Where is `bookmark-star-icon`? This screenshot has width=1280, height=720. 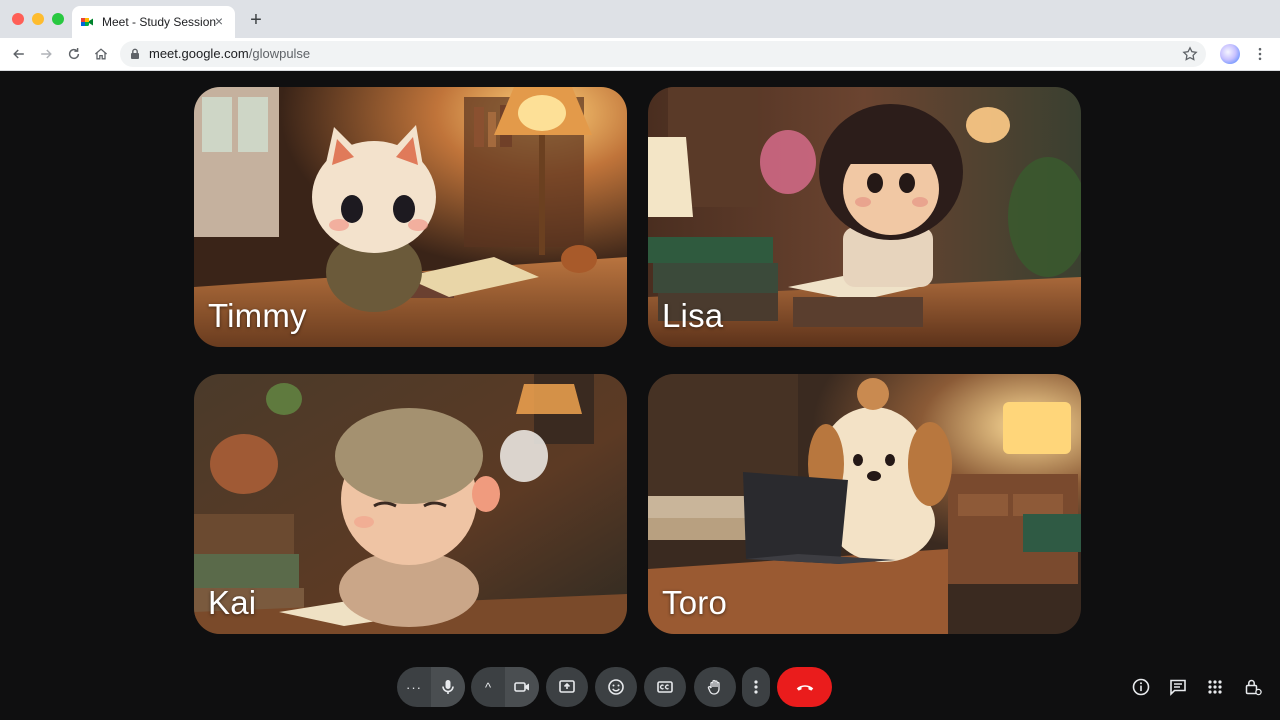 bookmark-star-icon is located at coordinates (1190, 54).